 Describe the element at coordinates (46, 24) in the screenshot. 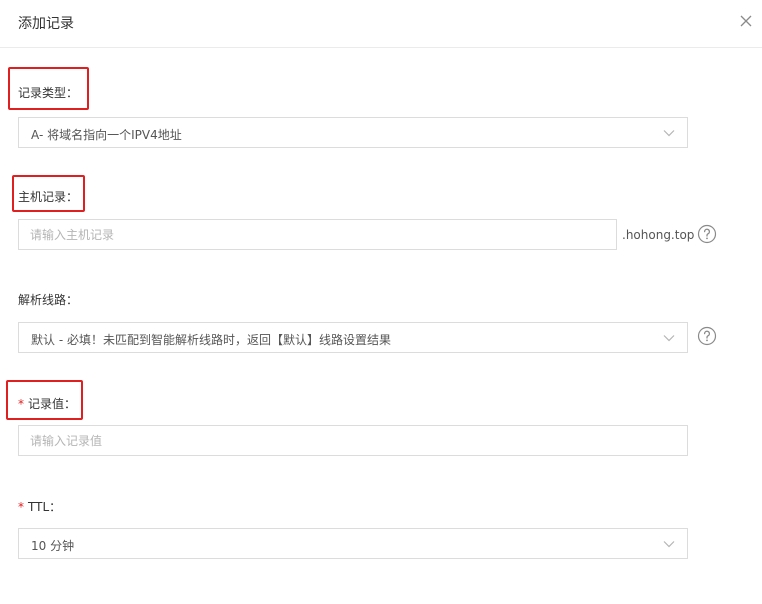

I see `dialog-title: 添加记录` at that location.